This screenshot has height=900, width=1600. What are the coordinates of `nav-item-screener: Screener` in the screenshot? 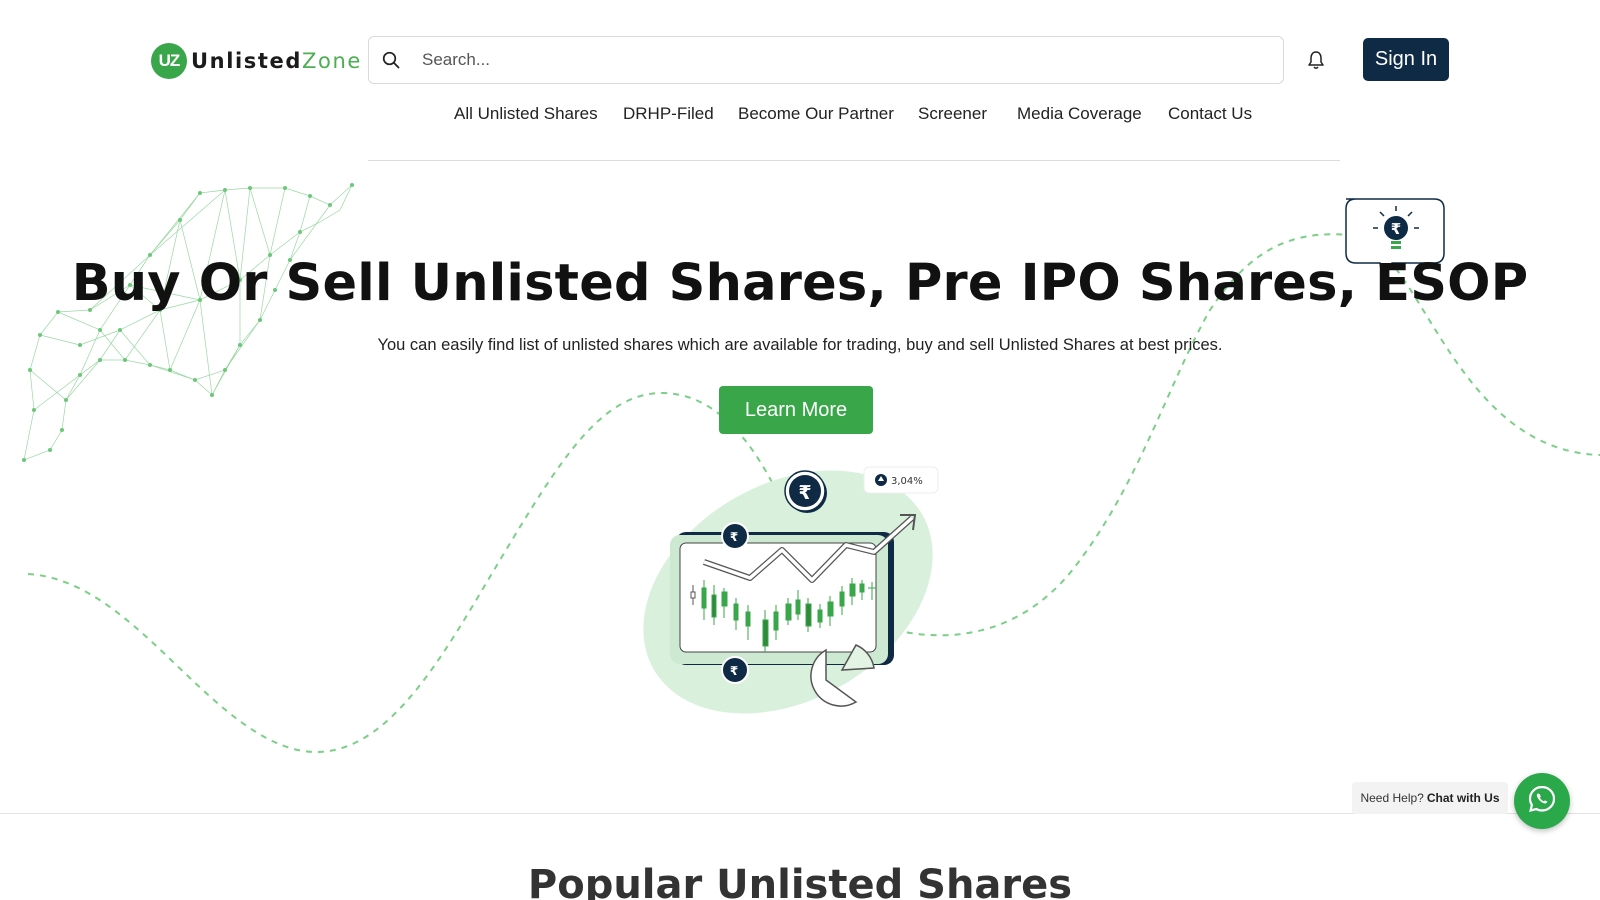 It's located at (952, 114).